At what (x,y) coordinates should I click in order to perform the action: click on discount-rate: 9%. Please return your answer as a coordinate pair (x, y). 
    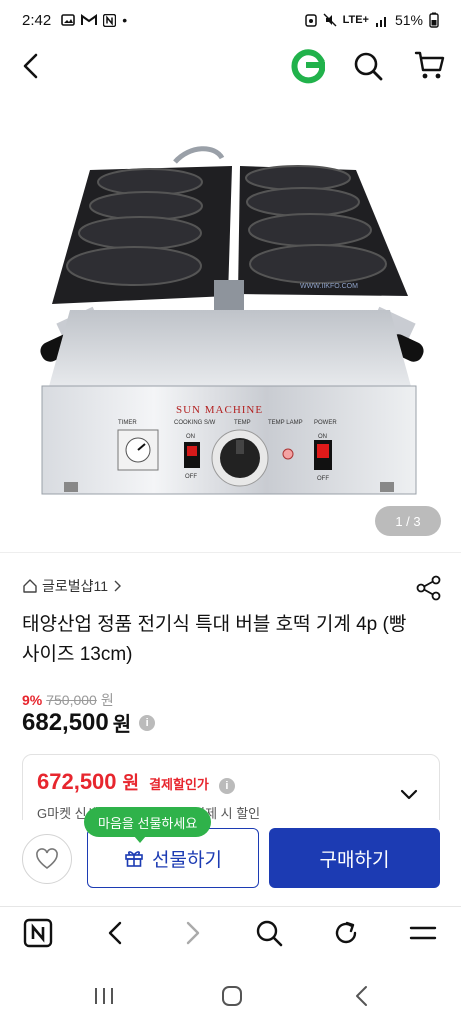
    Looking at the image, I should click on (32, 700).